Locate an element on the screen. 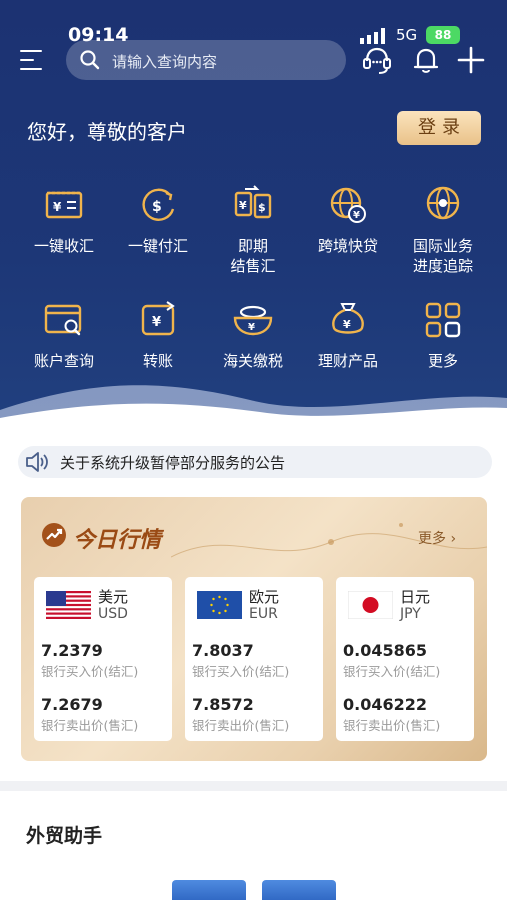 The width and height of the screenshot is (507, 900). func-spot-exchange: ¥ $ 即期 结售汇 is located at coordinates (253, 229).